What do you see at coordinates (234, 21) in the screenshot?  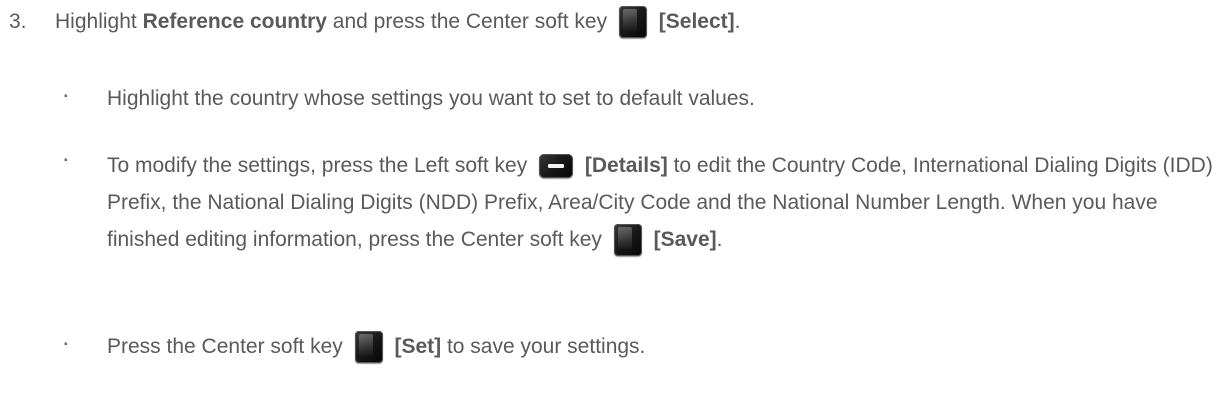 I see `step-bold-term: Reference country` at bounding box center [234, 21].